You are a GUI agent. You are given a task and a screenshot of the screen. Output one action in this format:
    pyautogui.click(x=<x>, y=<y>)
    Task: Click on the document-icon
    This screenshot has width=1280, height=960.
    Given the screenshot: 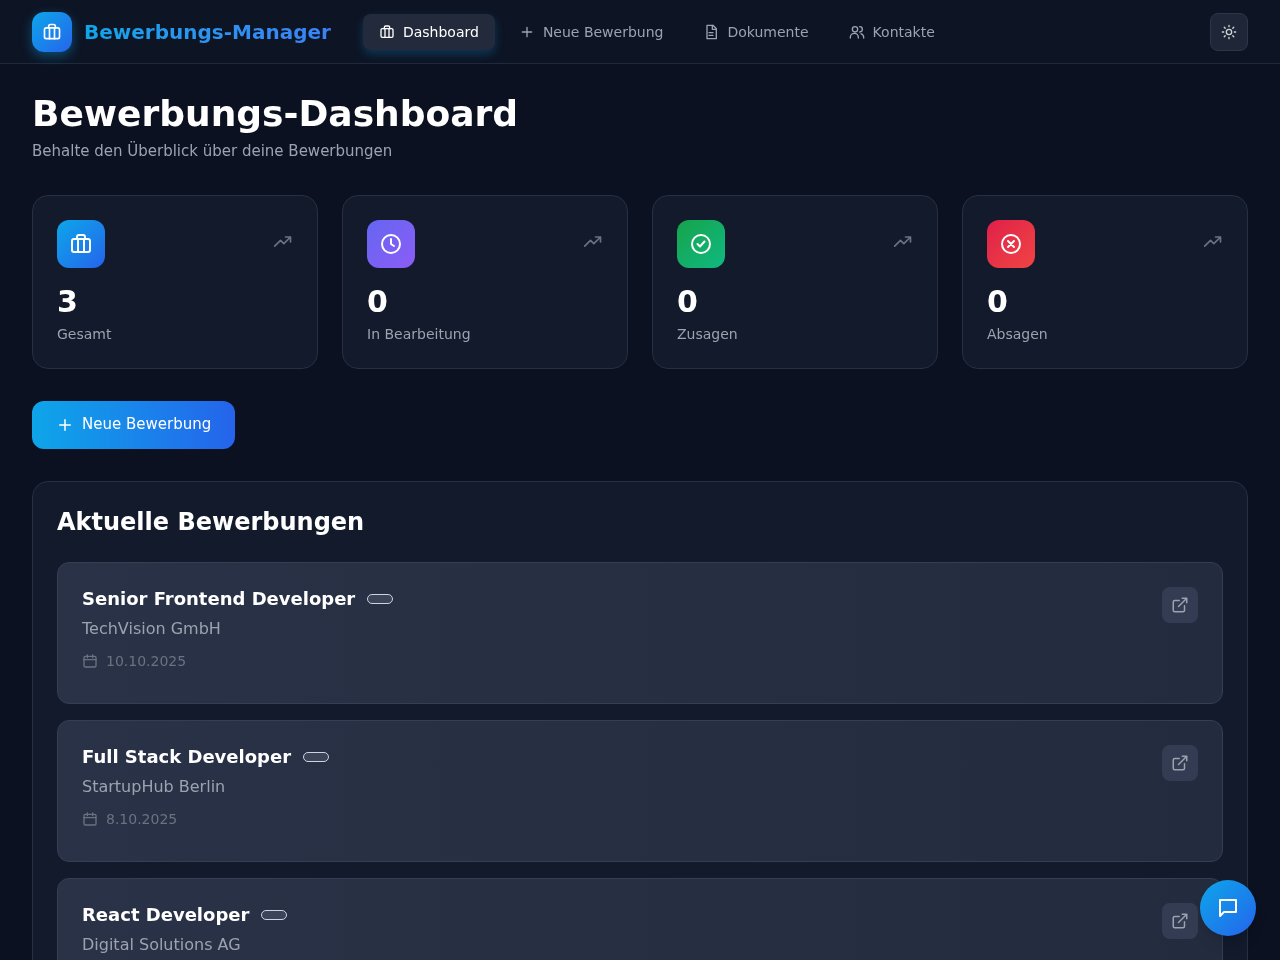 What is the action you would take?
    pyautogui.click(x=711, y=31)
    